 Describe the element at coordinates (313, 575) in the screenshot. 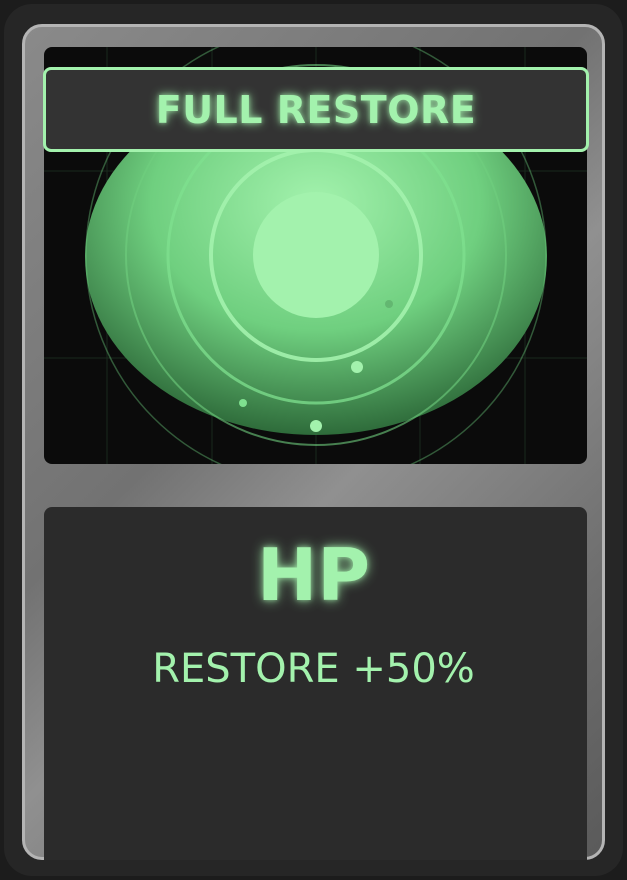

I see `stat-name: HP` at that location.